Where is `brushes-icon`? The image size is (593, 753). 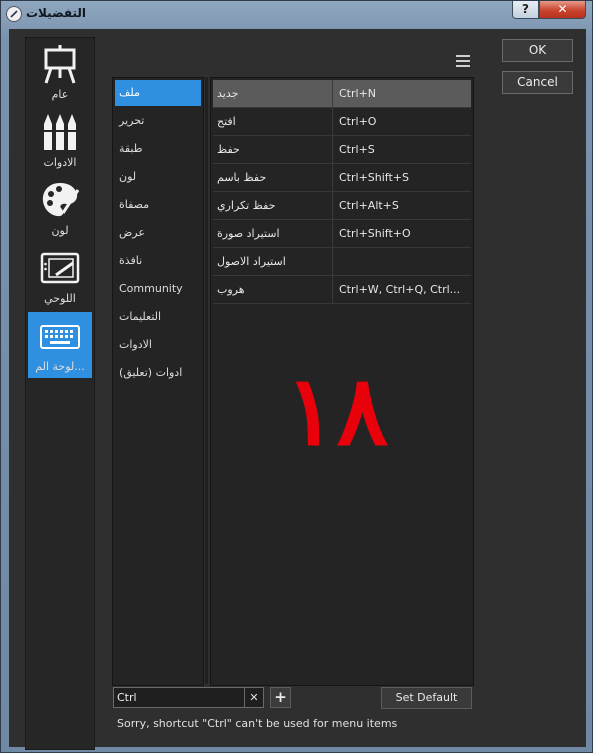 brushes-icon is located at coordinates (60, 132).